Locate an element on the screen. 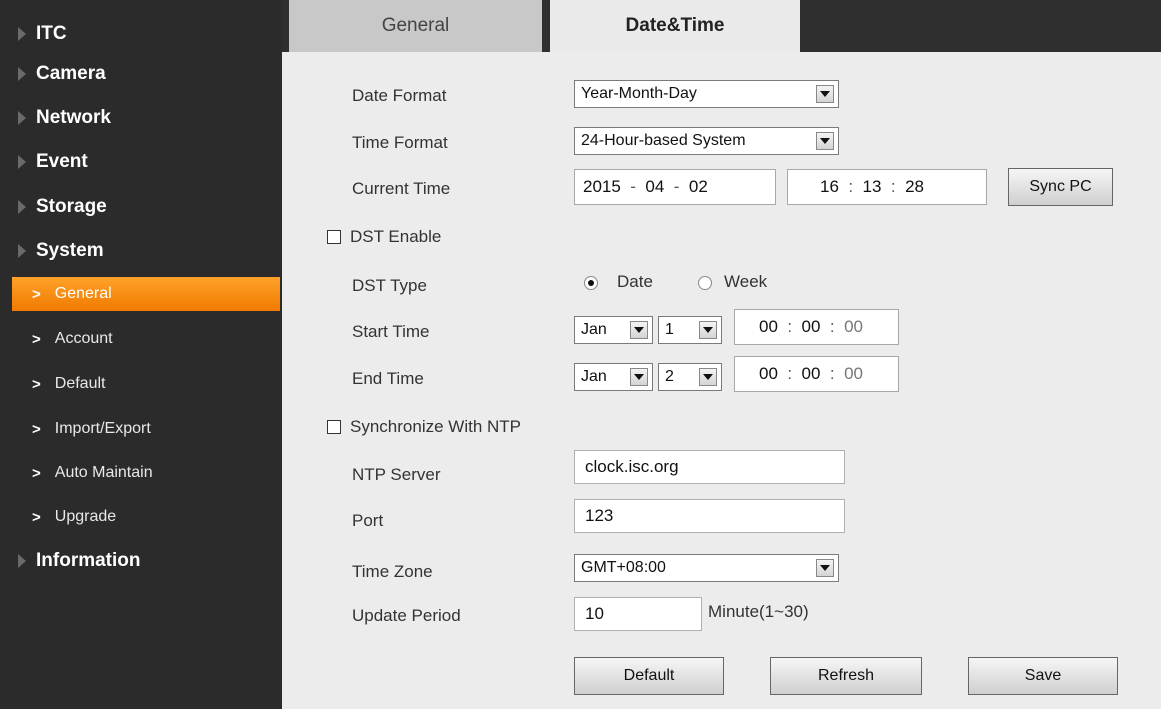  port-input: 123 is located at coordinates (709, 516).